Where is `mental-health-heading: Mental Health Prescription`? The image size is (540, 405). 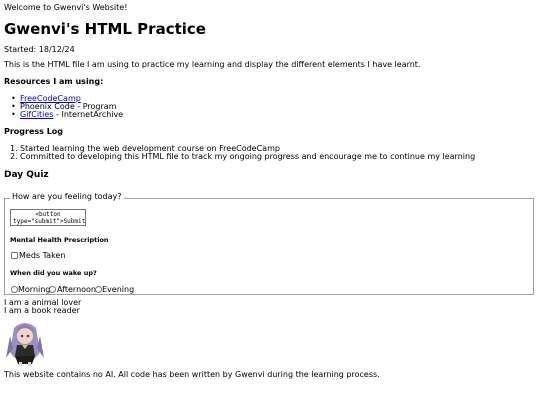 mental-health-heading: Mental Health Prescription is located at coordinates (59, 240).